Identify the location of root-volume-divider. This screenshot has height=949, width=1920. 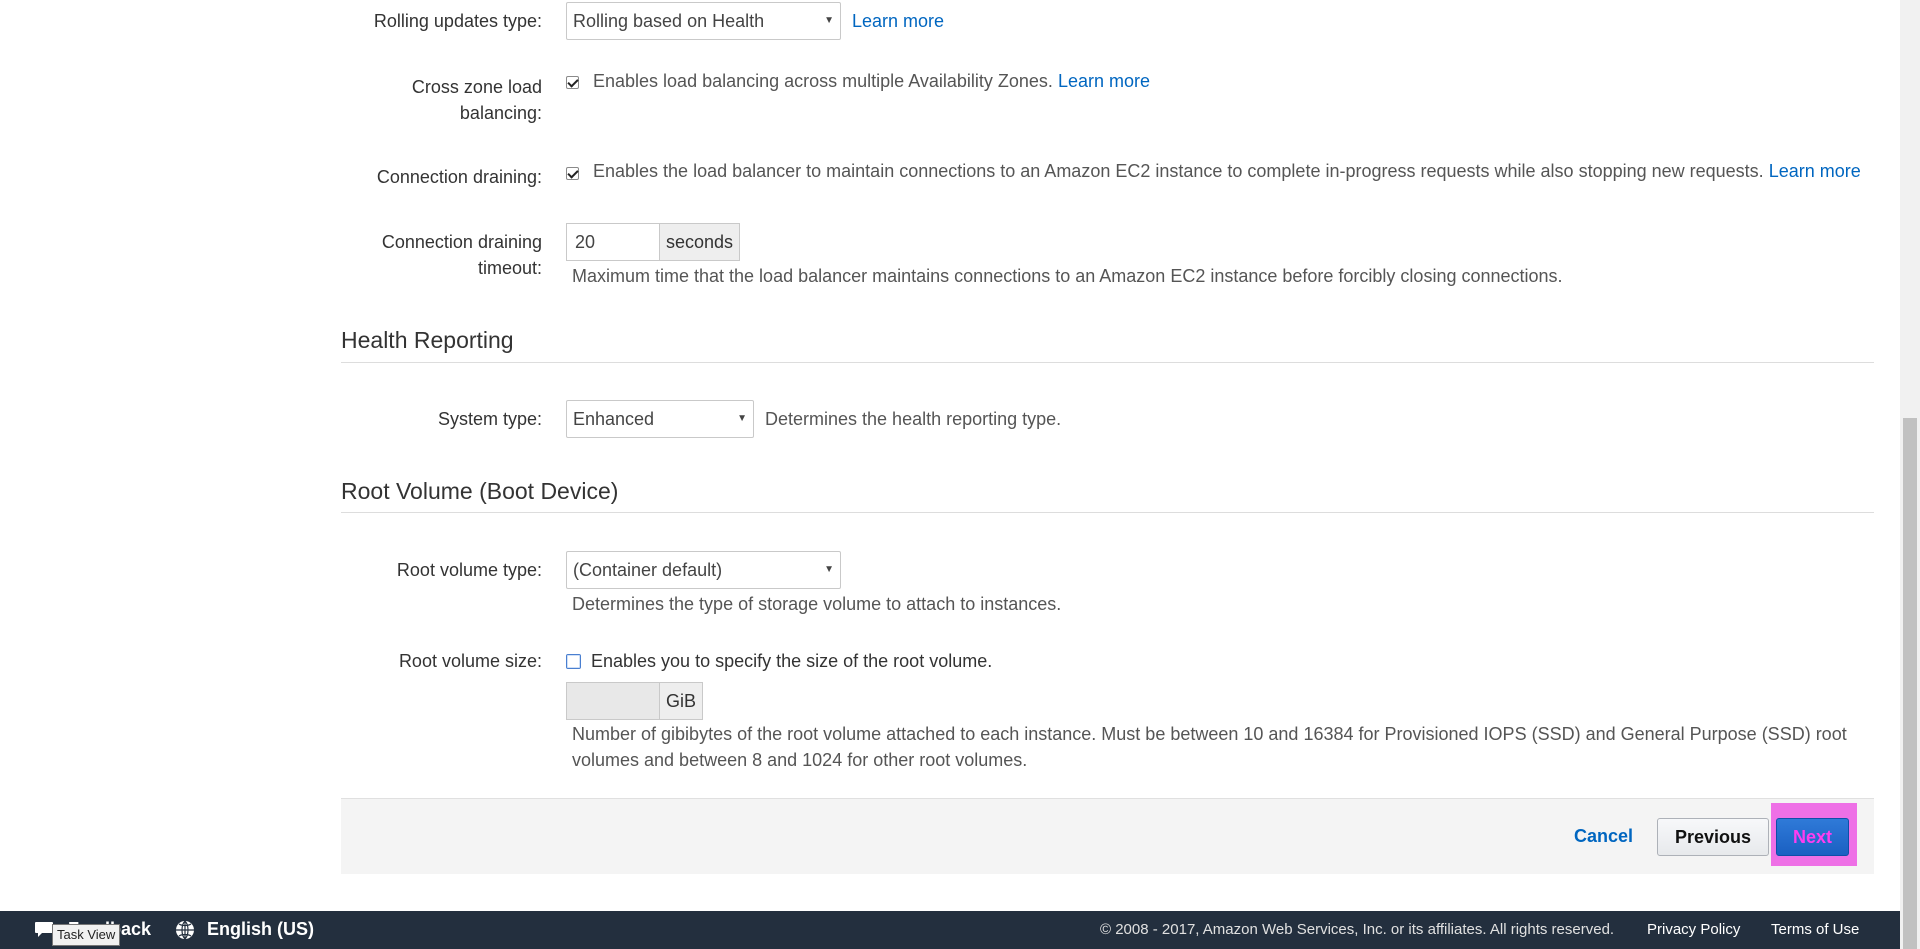
(1107, 512).